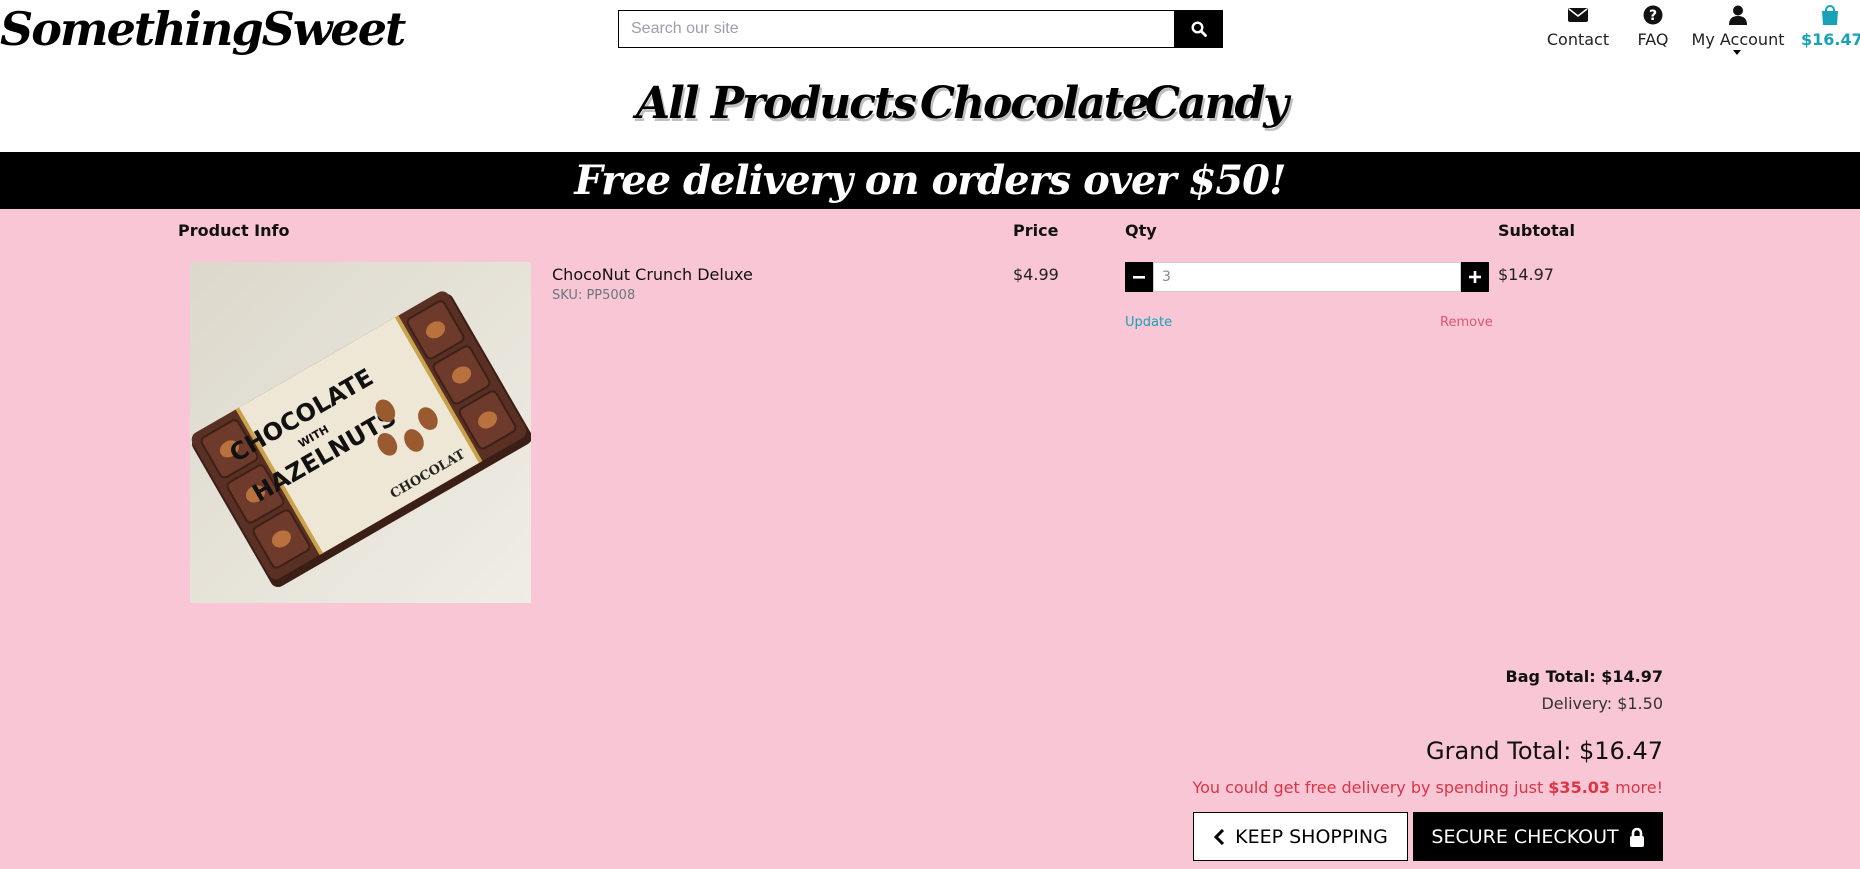 The height and width of the screenshot is (869, 1860). I want to click on column-header-product: Product Info, so click(234, 230).